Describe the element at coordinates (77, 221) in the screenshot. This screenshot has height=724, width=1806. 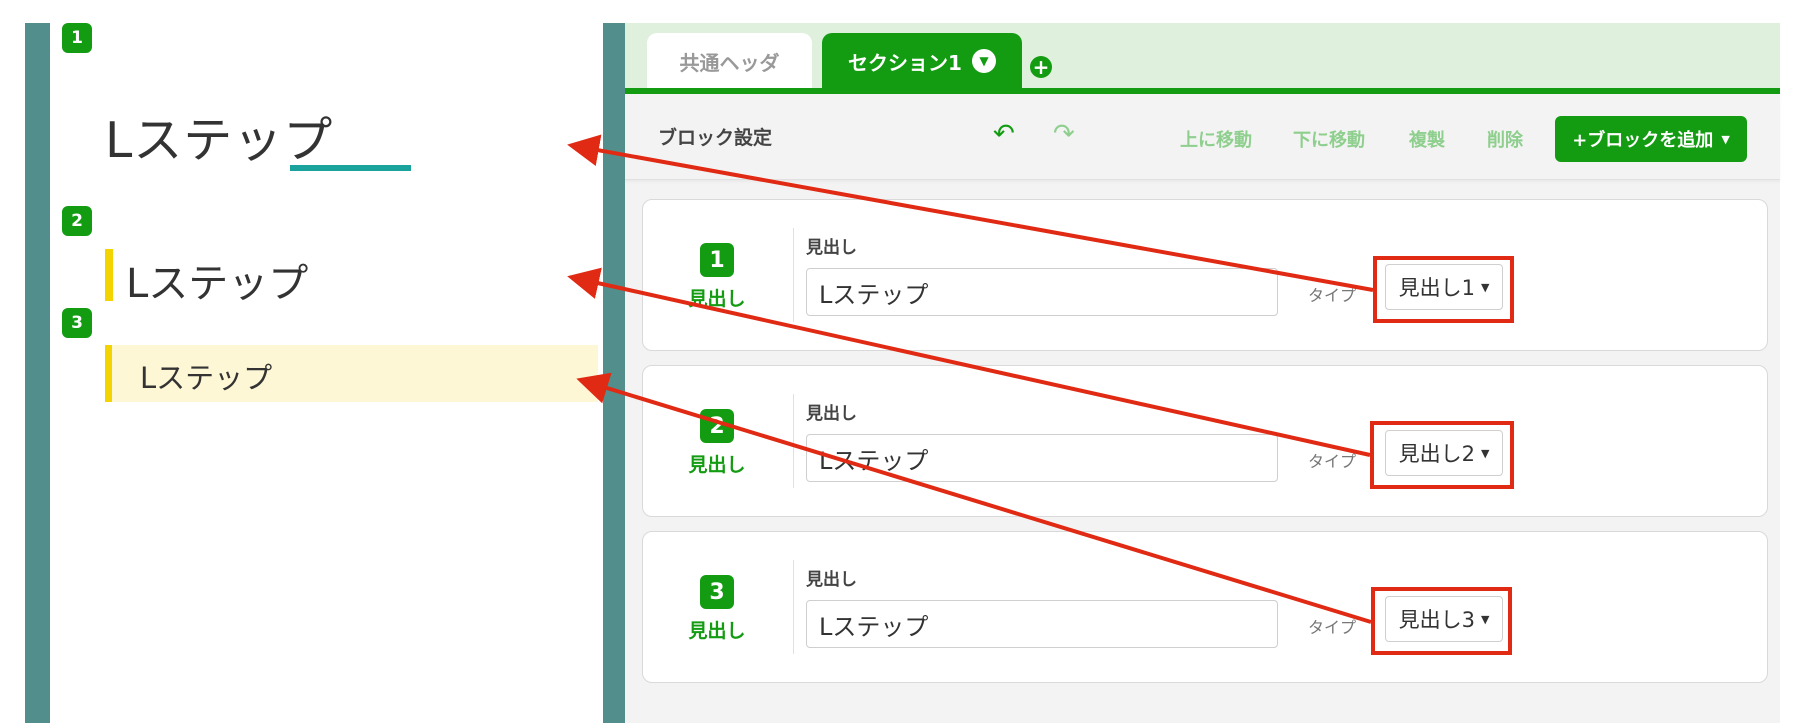
I see `preview-badge-2: 2` at that location.